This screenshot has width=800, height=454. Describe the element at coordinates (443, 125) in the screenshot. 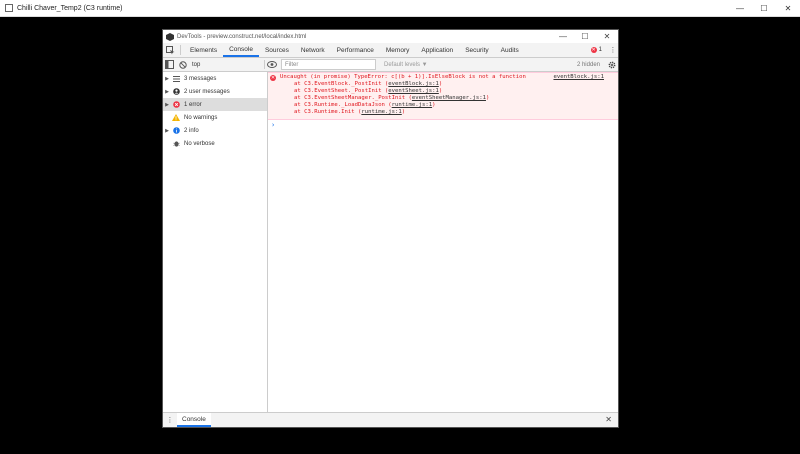

I see `console-prompt: ›` at that location.